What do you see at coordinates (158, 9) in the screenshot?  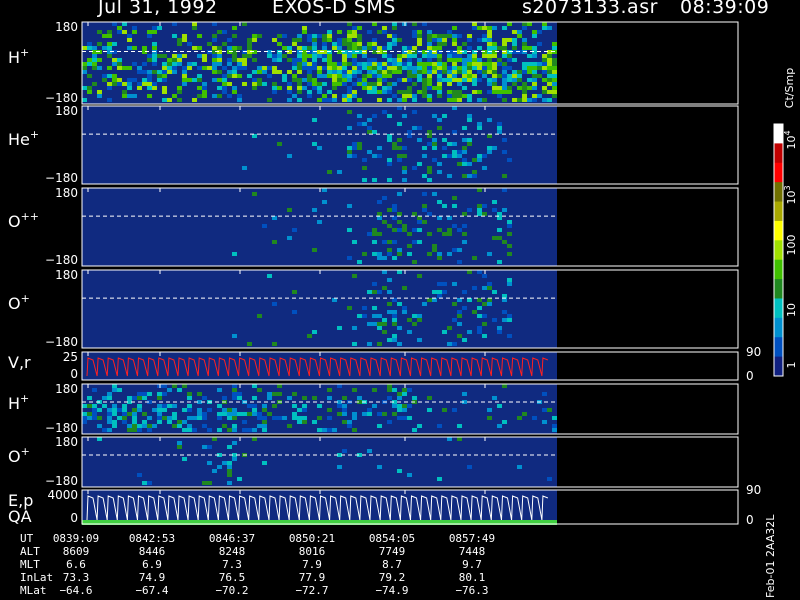 I see `header-date: Jul 31, 1992` at bounding box center [158, 9].